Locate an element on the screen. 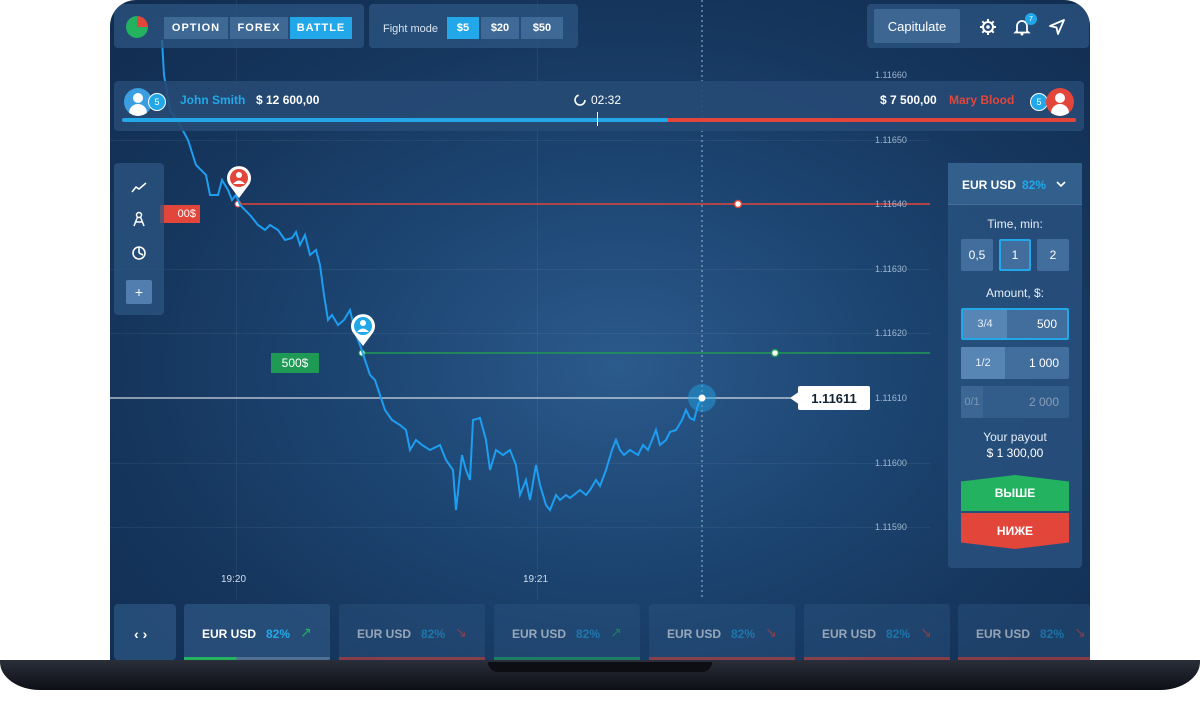  fight-stake-5-button: $5 is located at coordinates (463, 28).